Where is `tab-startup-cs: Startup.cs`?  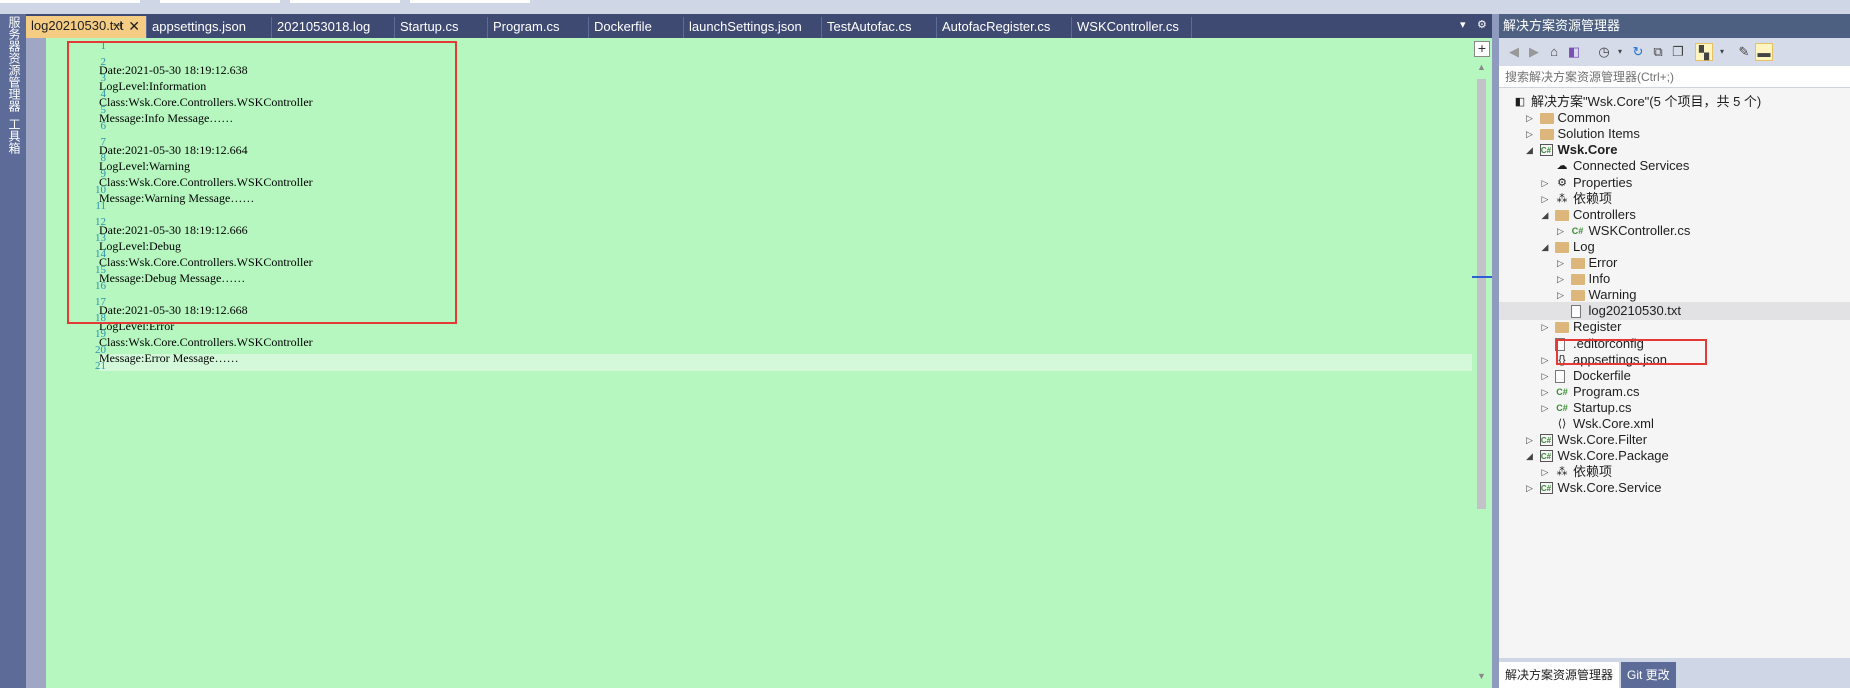 tab-startup-cs: Startup.cs is located at coordinates (441, 27).